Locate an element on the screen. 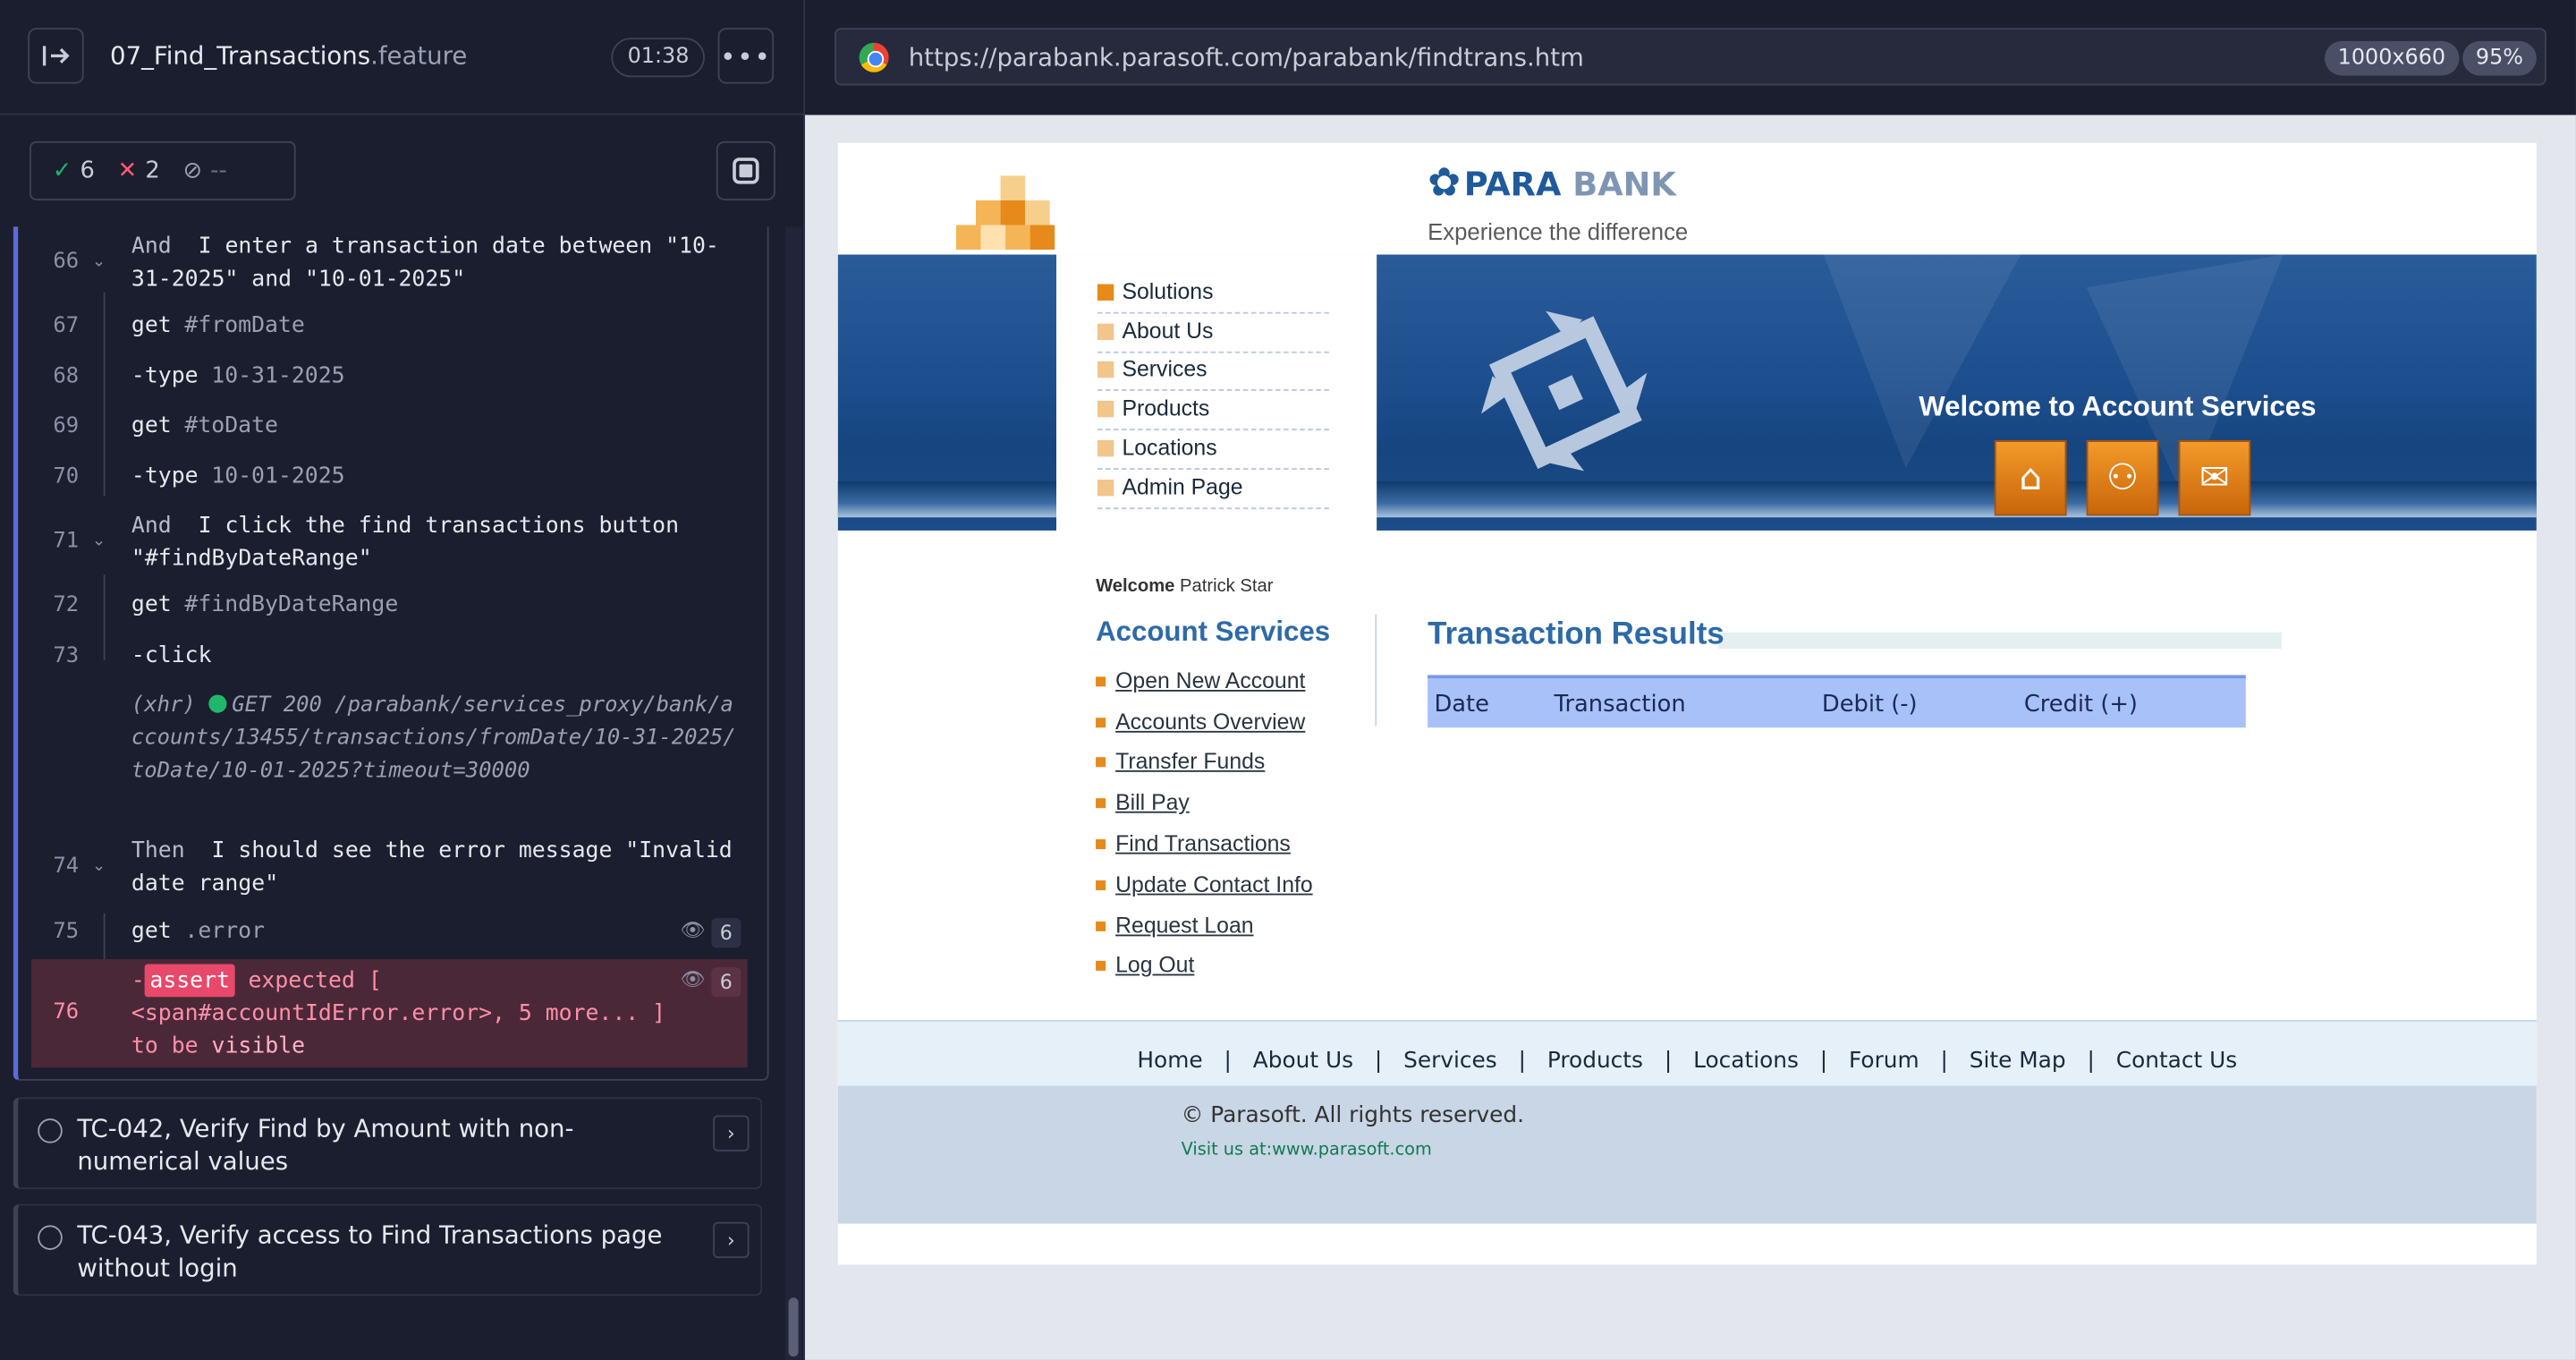 The width and height of the screenshot is (2576, 1360). line-number: 68 is located at coordinates (66, 377).